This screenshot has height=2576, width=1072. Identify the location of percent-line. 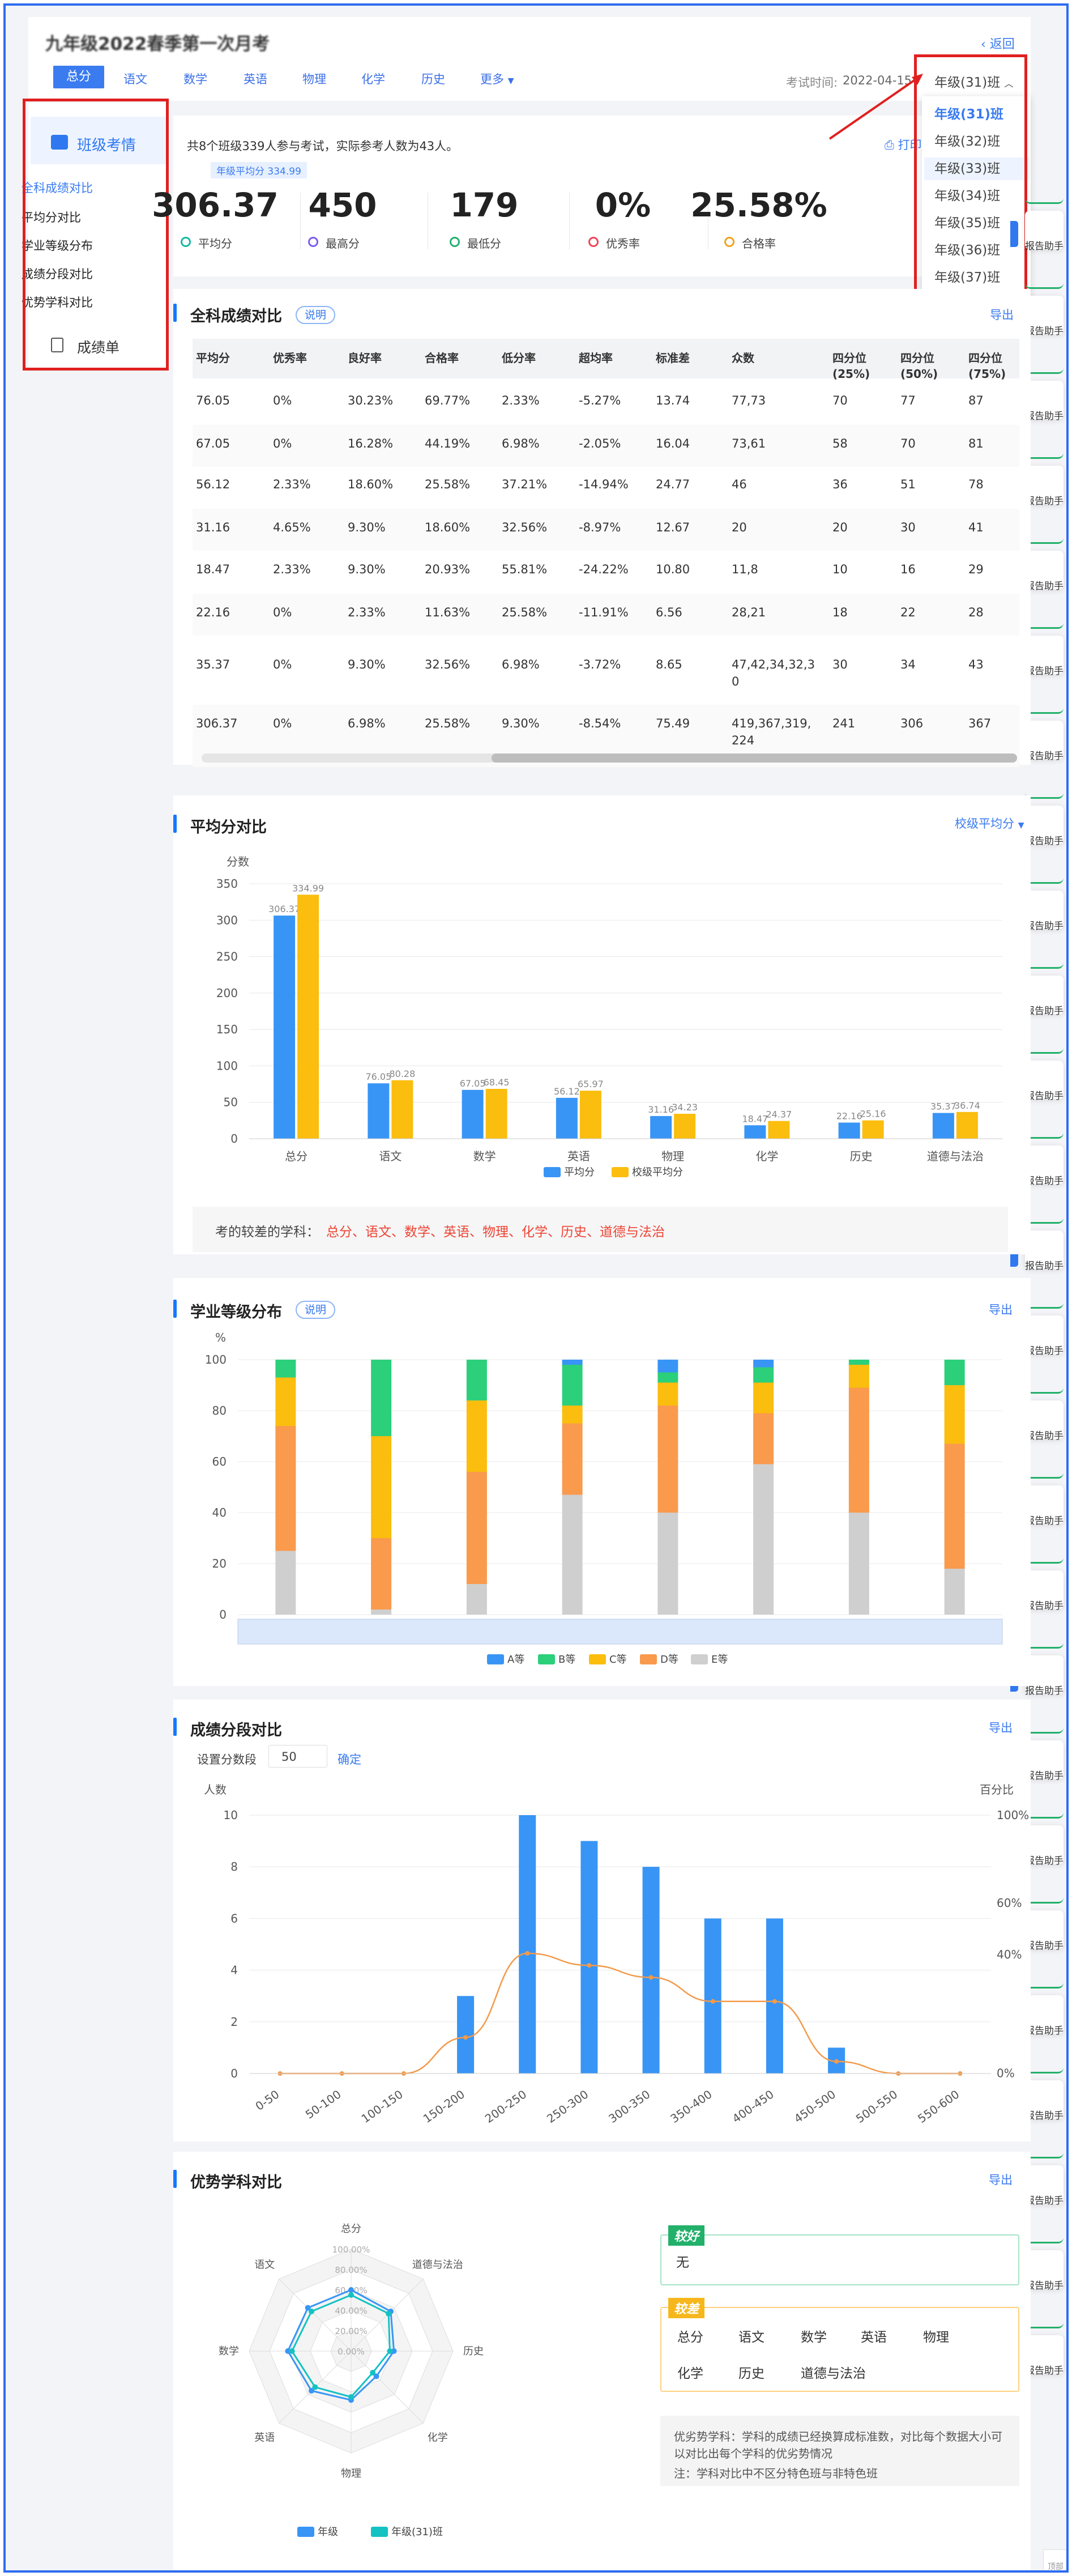
(620, 2013).